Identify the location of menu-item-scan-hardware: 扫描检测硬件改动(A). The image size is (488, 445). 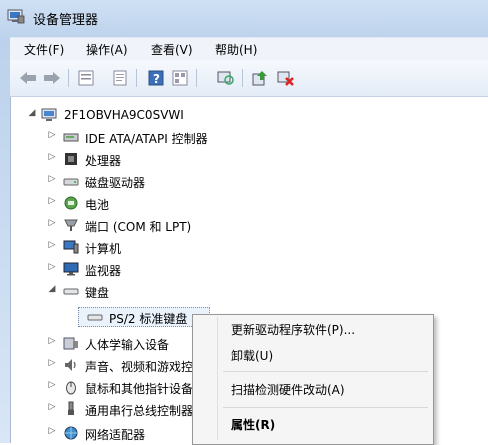
(288, 389).